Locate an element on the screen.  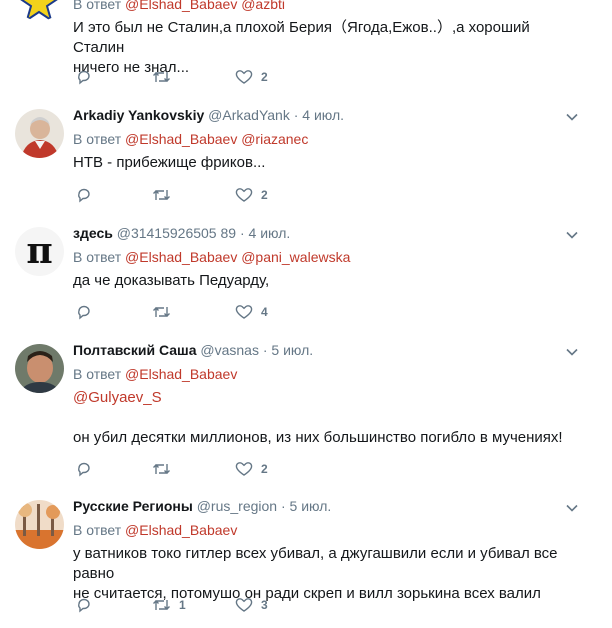
autumn-forest-icon is located at coordinates (39, 524).